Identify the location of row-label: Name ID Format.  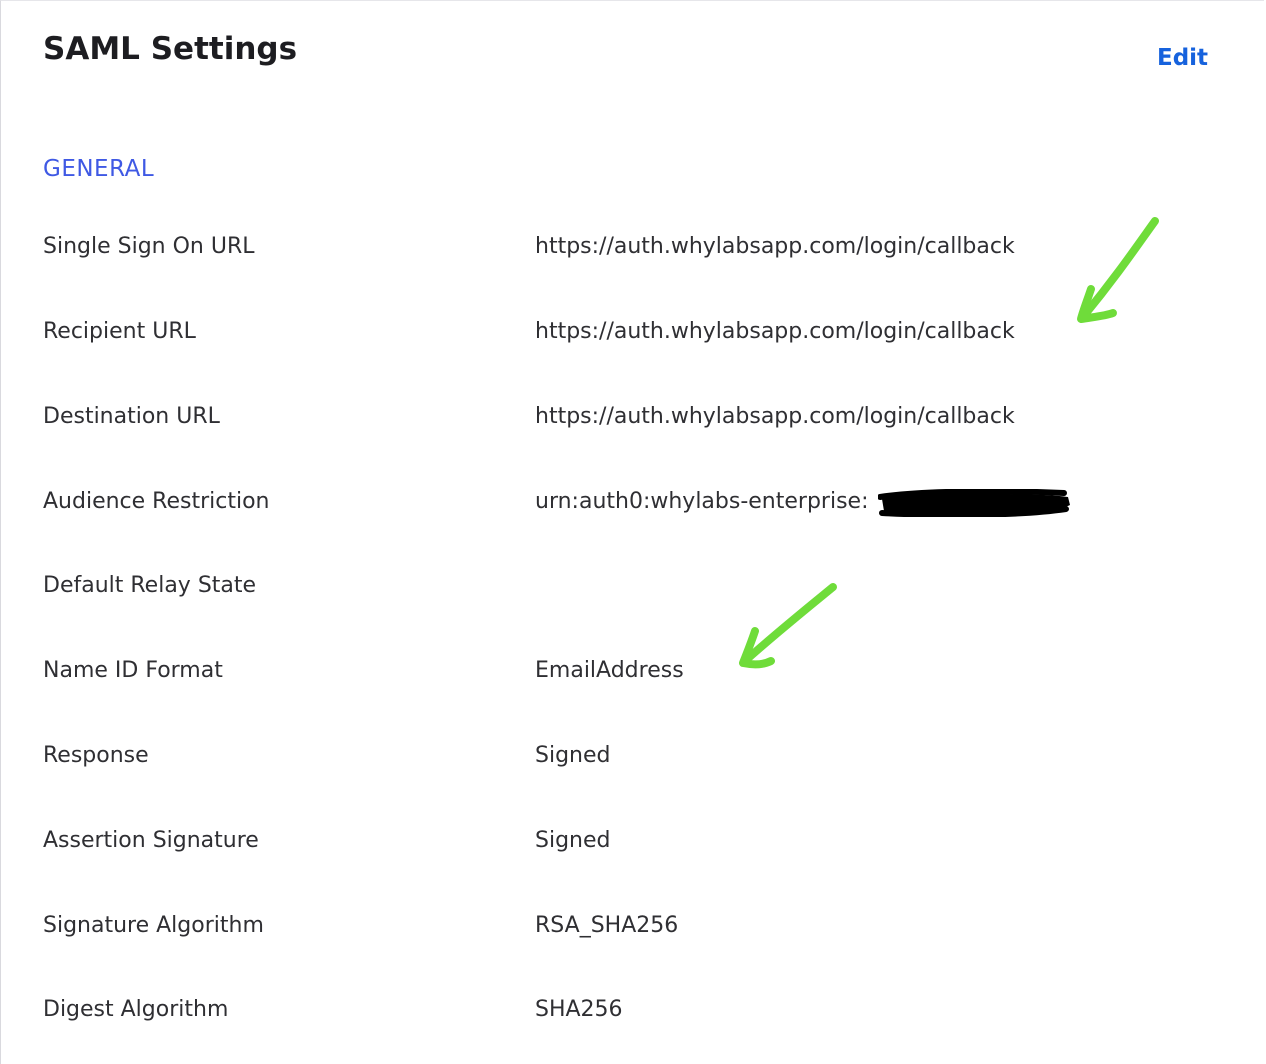
(133, 670).